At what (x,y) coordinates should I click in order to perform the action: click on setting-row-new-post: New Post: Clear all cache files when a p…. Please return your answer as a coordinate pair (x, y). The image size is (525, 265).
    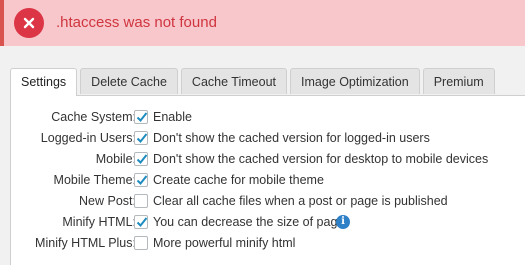
    Looking at the image, I should click on (268, 202).